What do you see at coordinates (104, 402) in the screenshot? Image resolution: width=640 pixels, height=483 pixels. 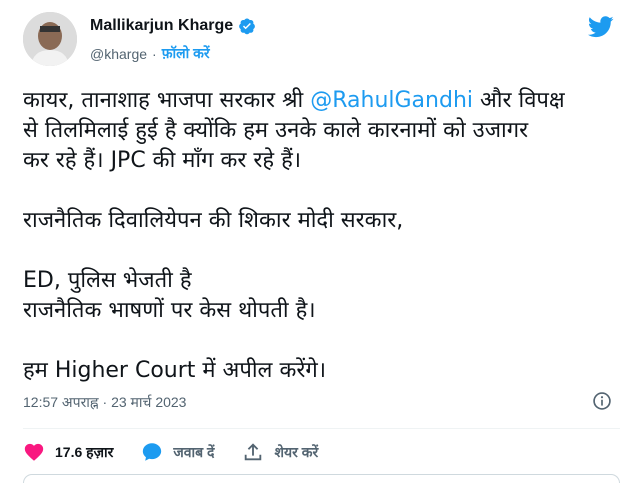 I see `tweet-timestamp: 12:57 अपराह्न · 23 मार्च 2023` at bounding box center [104, 402].